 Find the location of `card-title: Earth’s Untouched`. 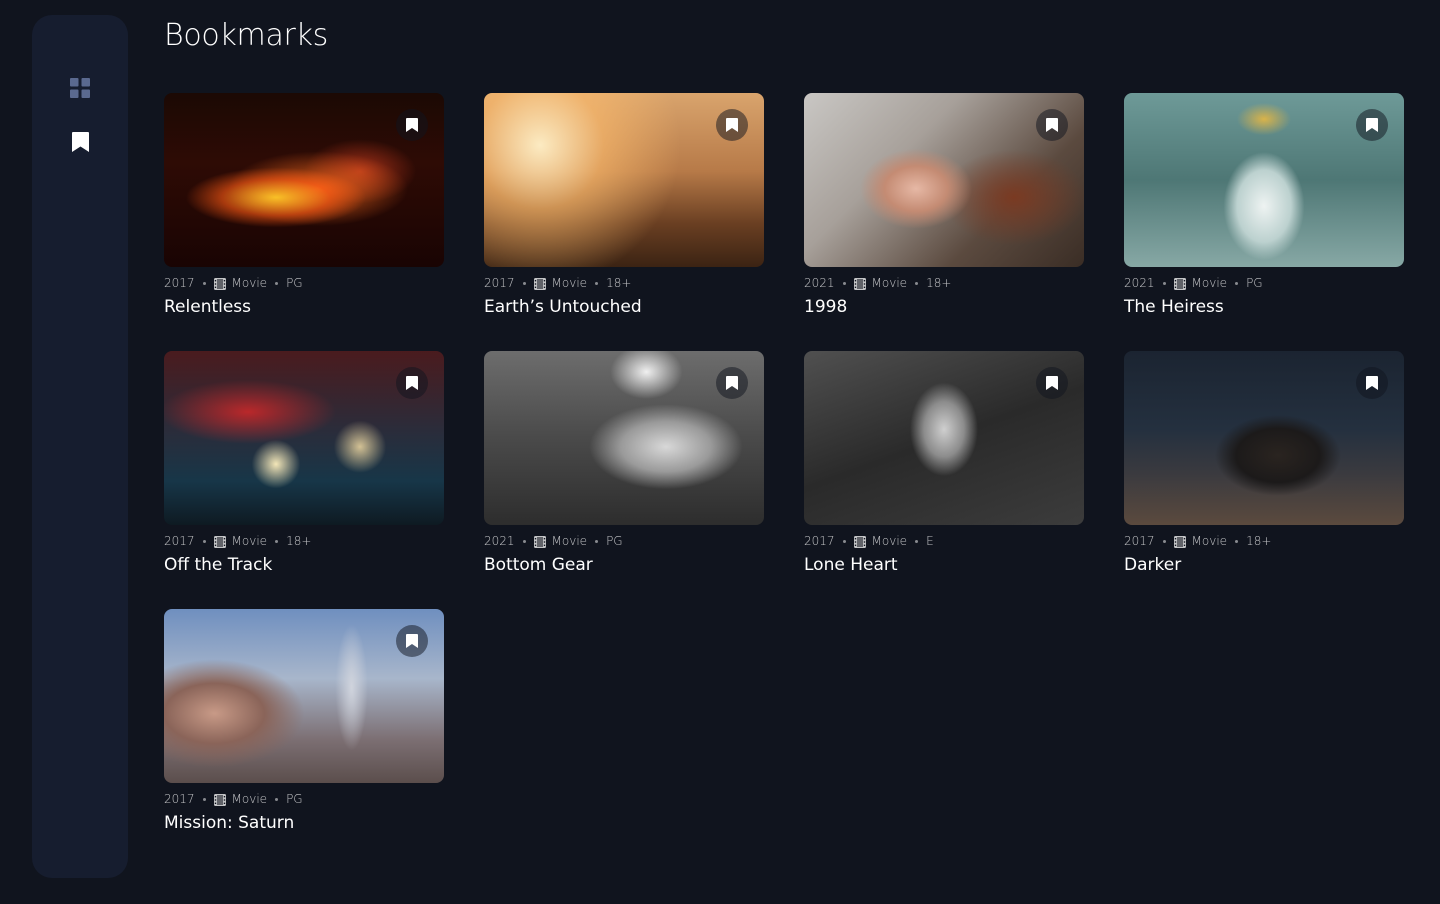

card-title: Earth’s Untouched is located at coordinates (563, 307).